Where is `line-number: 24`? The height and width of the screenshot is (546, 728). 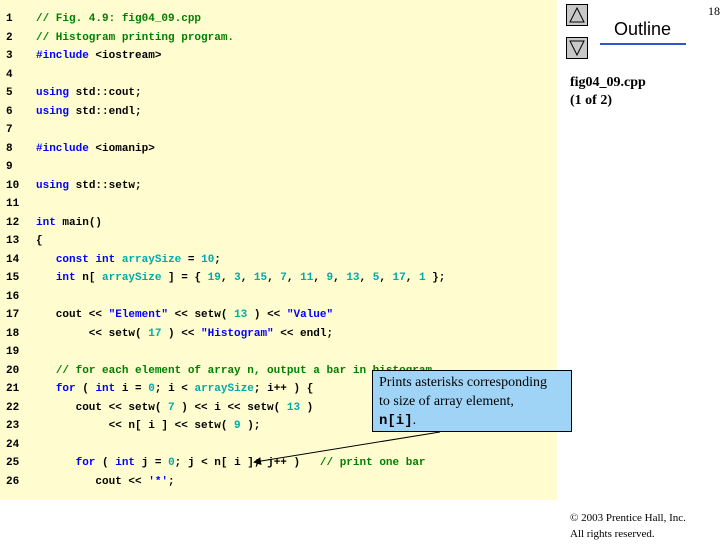
line-number: 24 is located at coordinates (13, 444).